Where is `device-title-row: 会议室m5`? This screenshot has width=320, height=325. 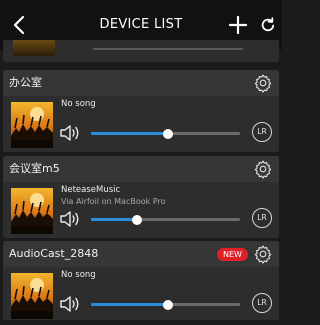
device-title-row: 会议室m5 is located at coordinates (141, 169).